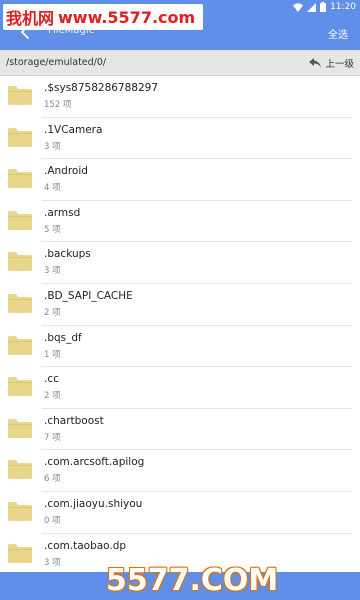 The image size is (360, 600). What do you see at coordinates (67, 254) in the screenshot?
I see `file-name: .backups` at bounding box center [67, 254].